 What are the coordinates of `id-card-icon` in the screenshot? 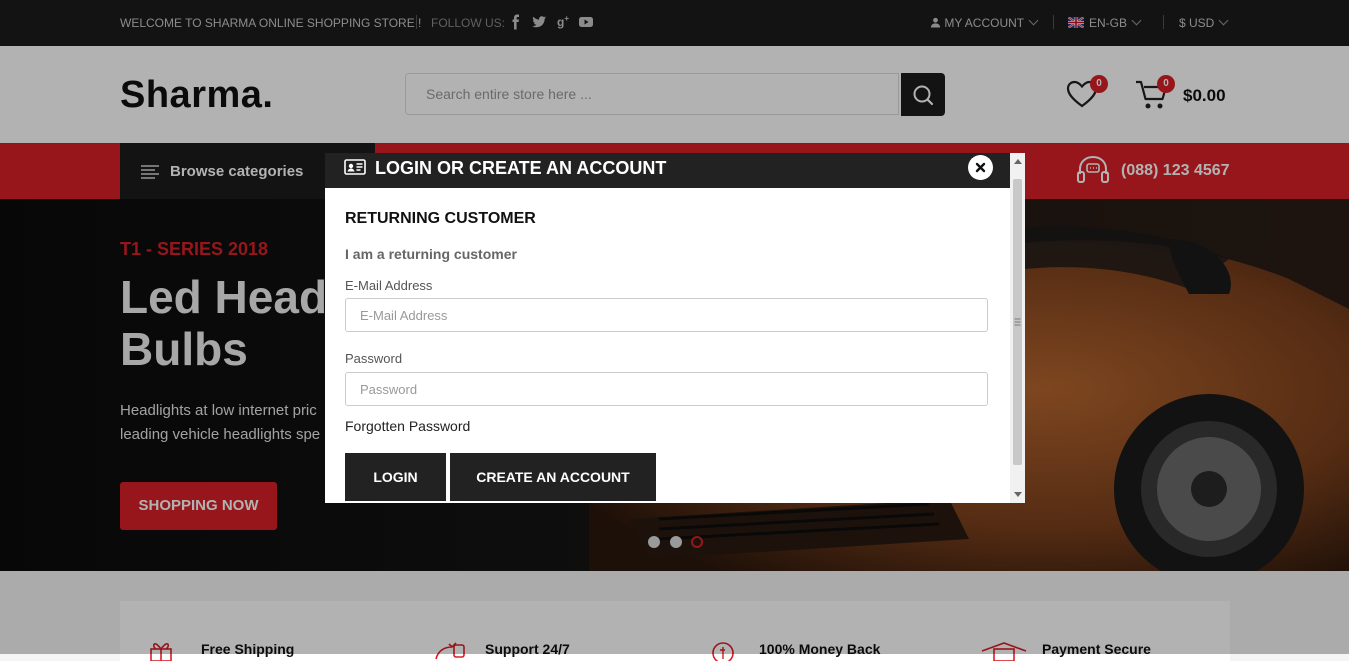 It's located at (355, 167).